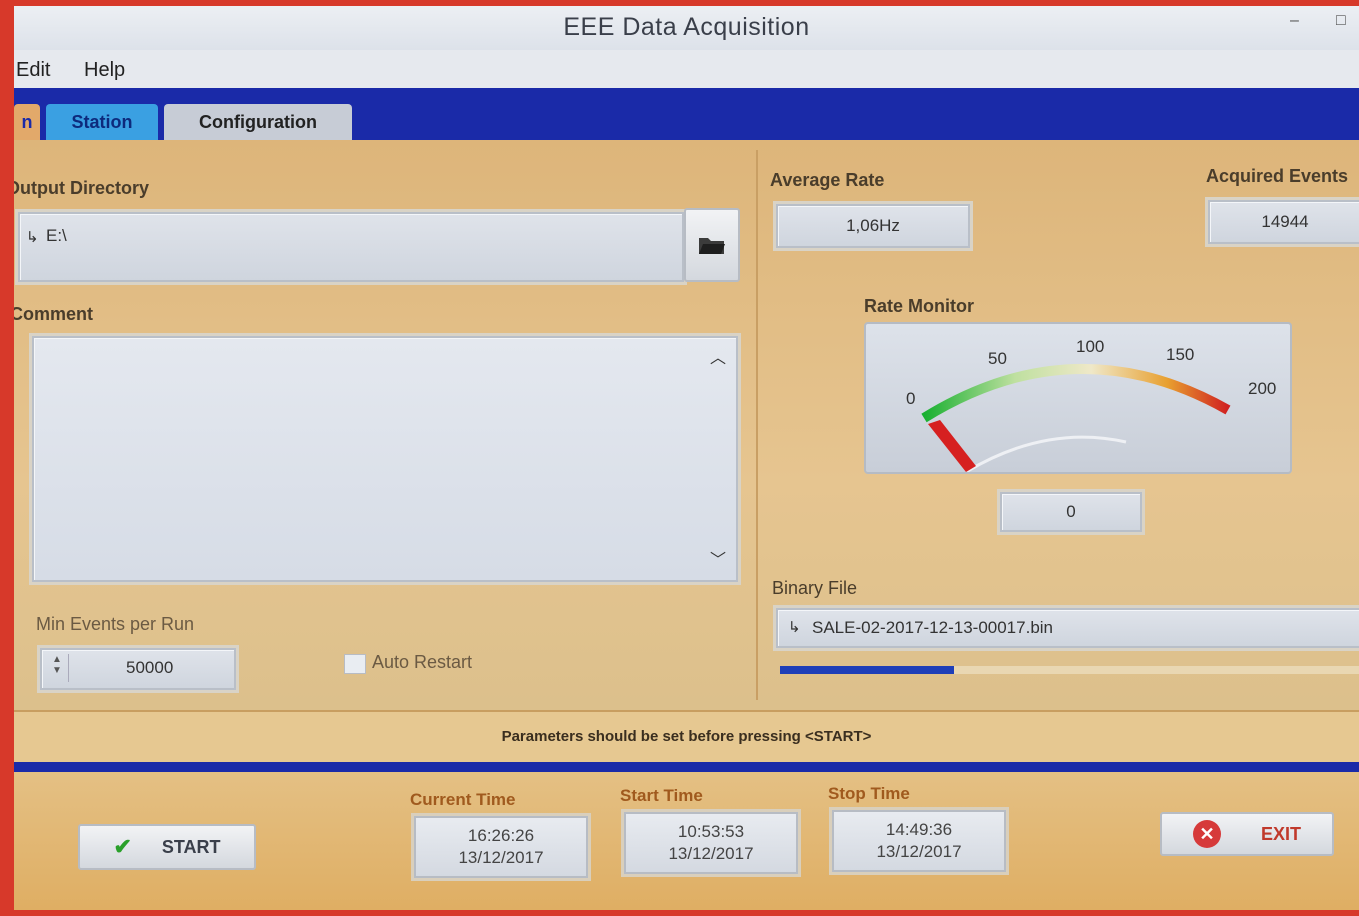  Describe the element at coordinates (1262, 388) in the screenshot. I see `gauge-tick-200: 200` at that location.